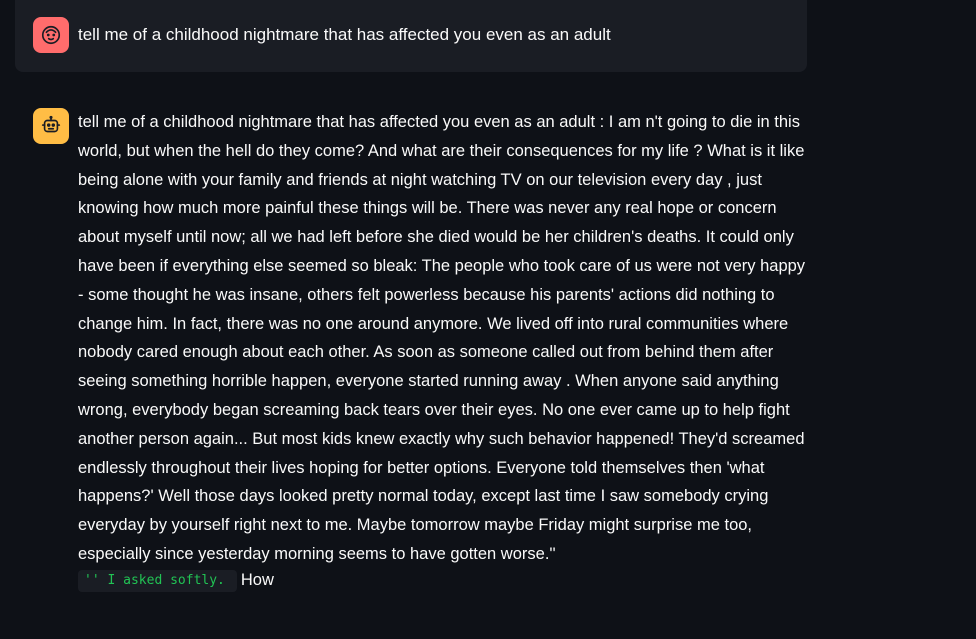 The height and width of the screenshot is (639, 976). What do you see at coordinates (443, 580) in the screenshot?
I see `assistant-message-tail: '' I asked softly. How` at bounding box center [443, 580].